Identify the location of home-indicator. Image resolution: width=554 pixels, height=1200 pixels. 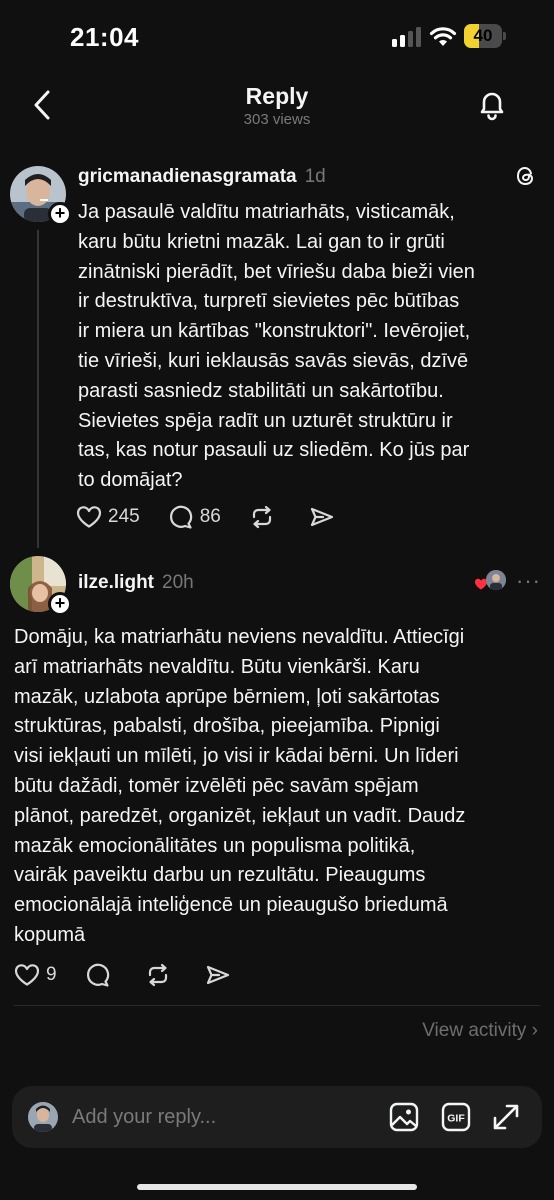
(277, 1187).